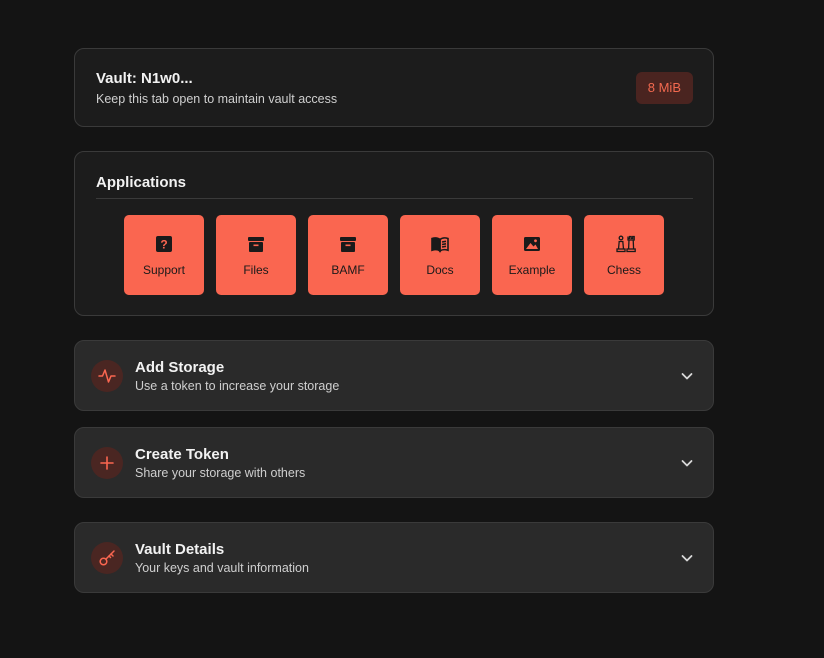 This screenshot has height=658, width=824. I want to click on image-icon, so click(532, 244).